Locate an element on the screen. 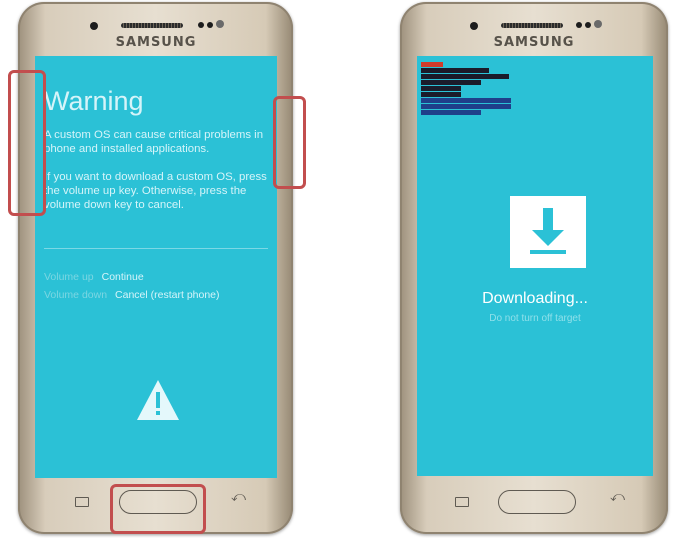 This screenshot has height=538, width=674. home-key-highlight is located at coordinates (158, 509).